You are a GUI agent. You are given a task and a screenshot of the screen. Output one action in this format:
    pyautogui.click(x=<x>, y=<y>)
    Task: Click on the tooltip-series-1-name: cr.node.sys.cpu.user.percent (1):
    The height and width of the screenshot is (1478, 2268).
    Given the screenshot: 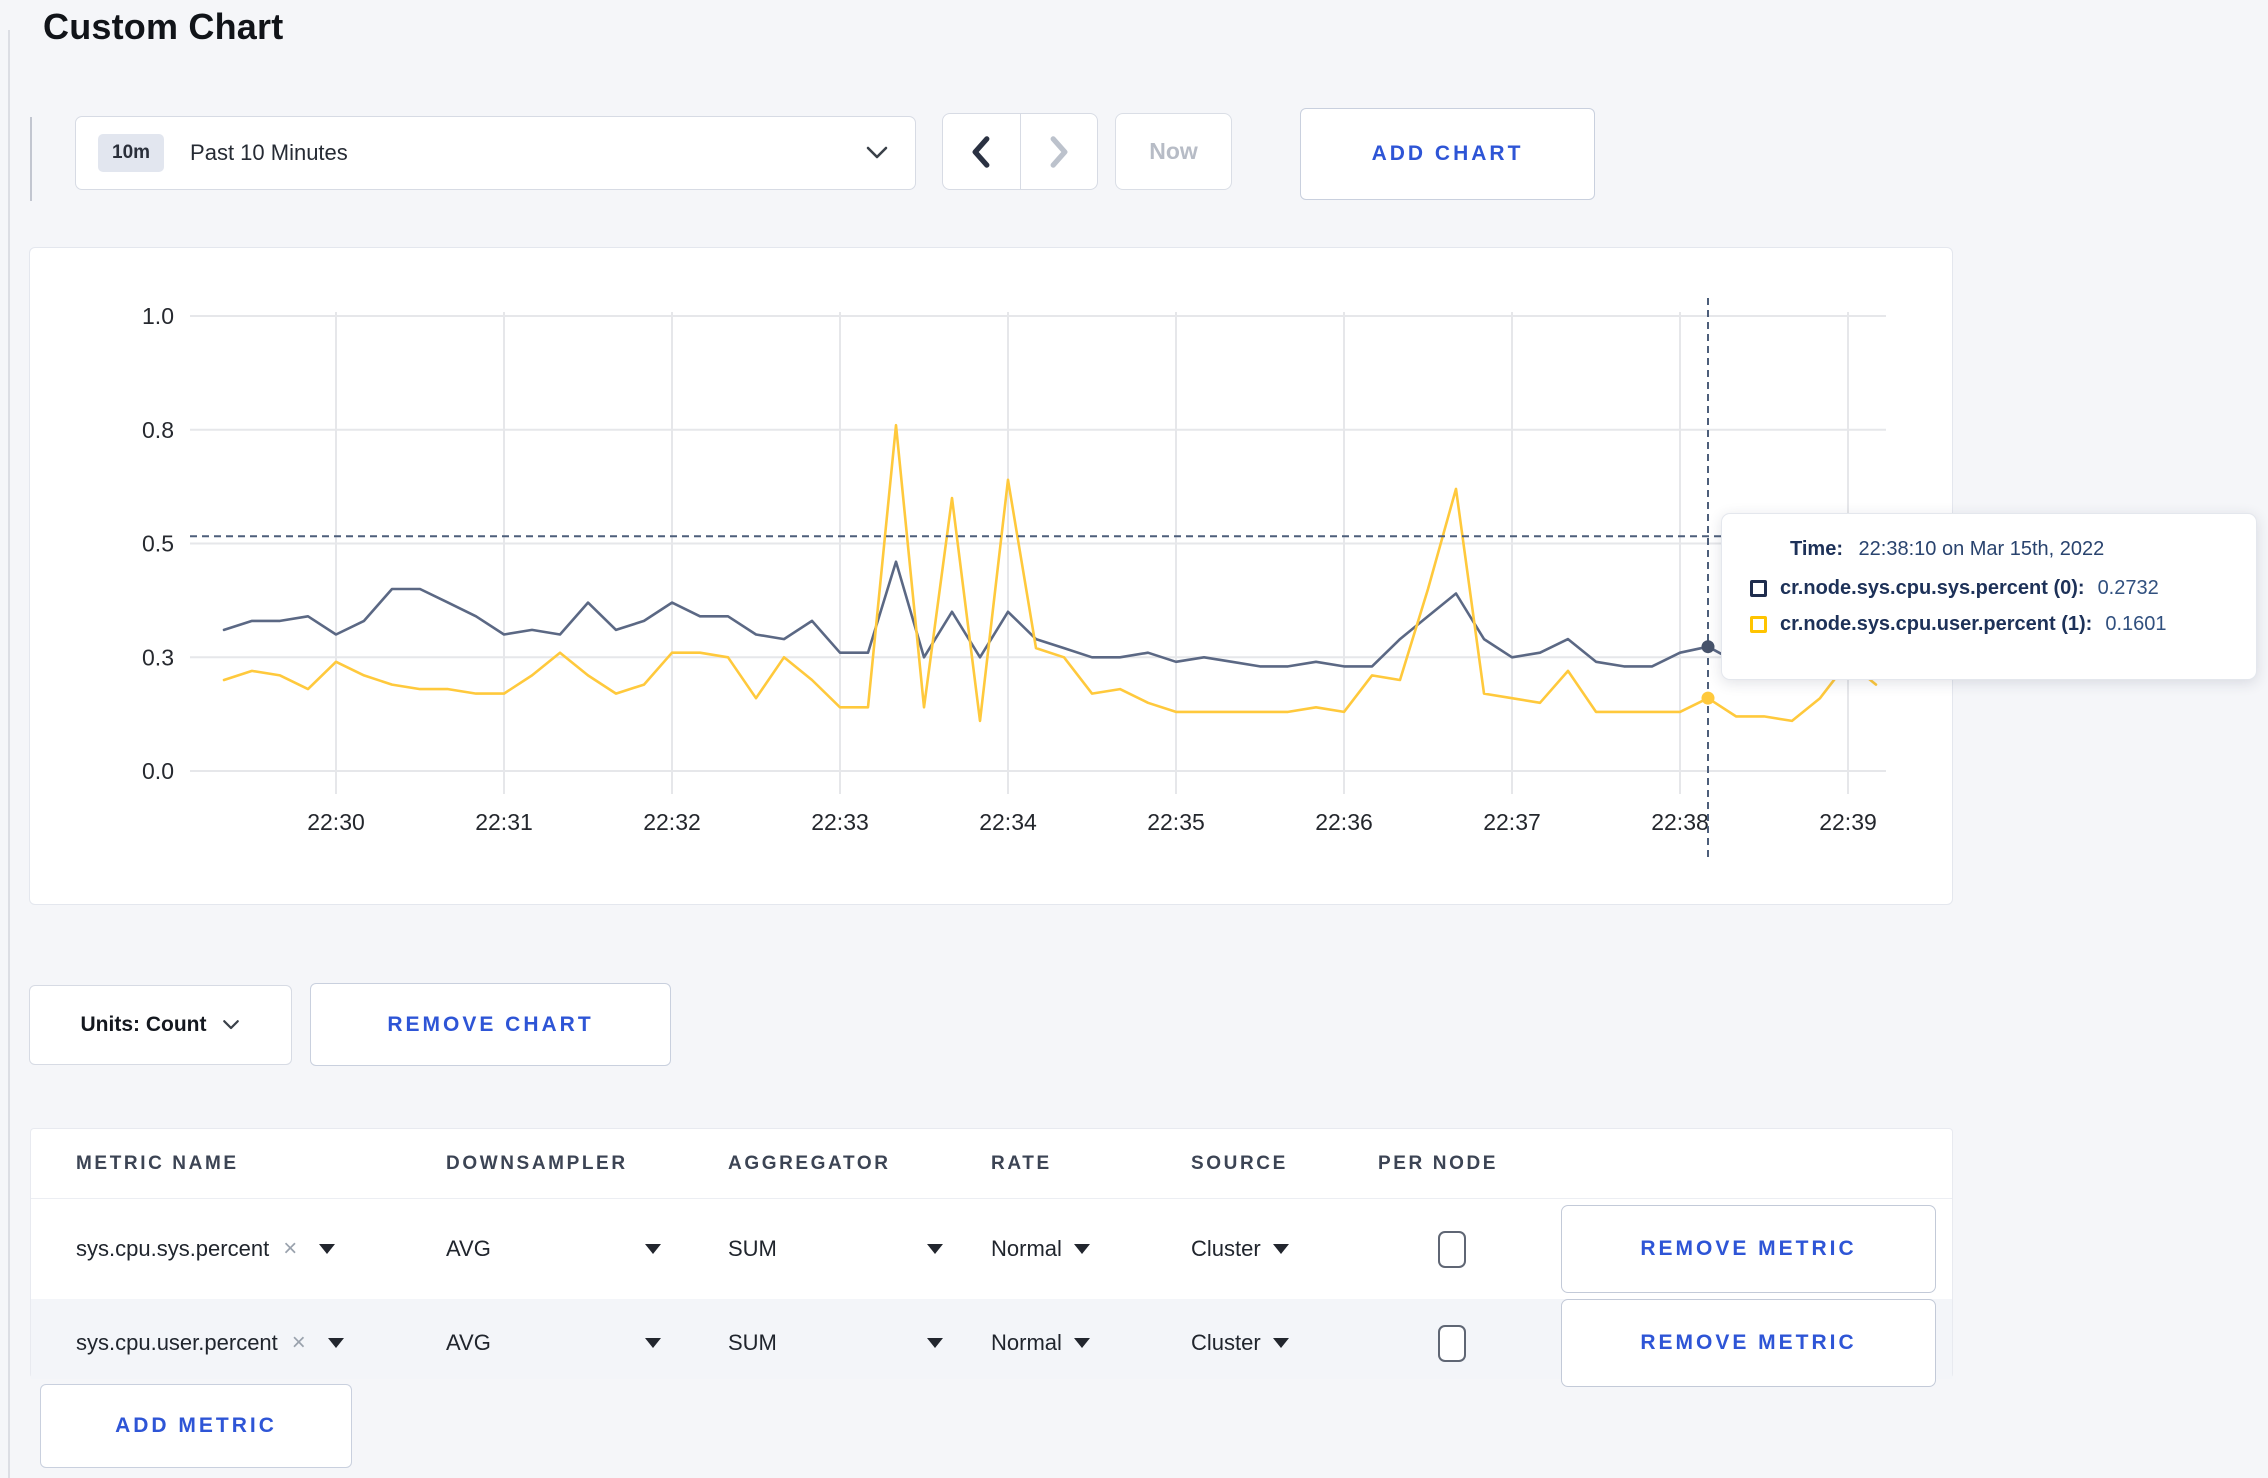 What is the action you would take?
    pyautogui.click(x=1936, y=624)
    